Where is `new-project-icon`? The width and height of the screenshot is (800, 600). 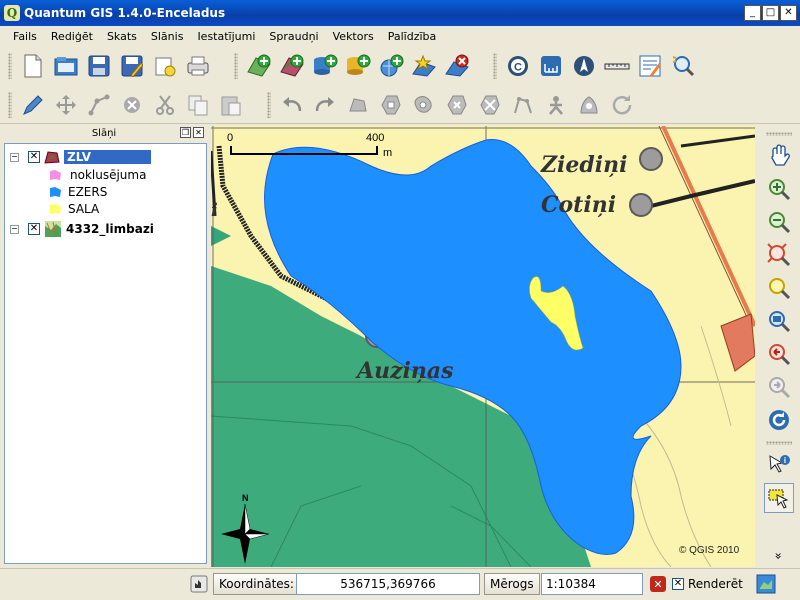
new-project-icon is located at coordinates (33, 66).